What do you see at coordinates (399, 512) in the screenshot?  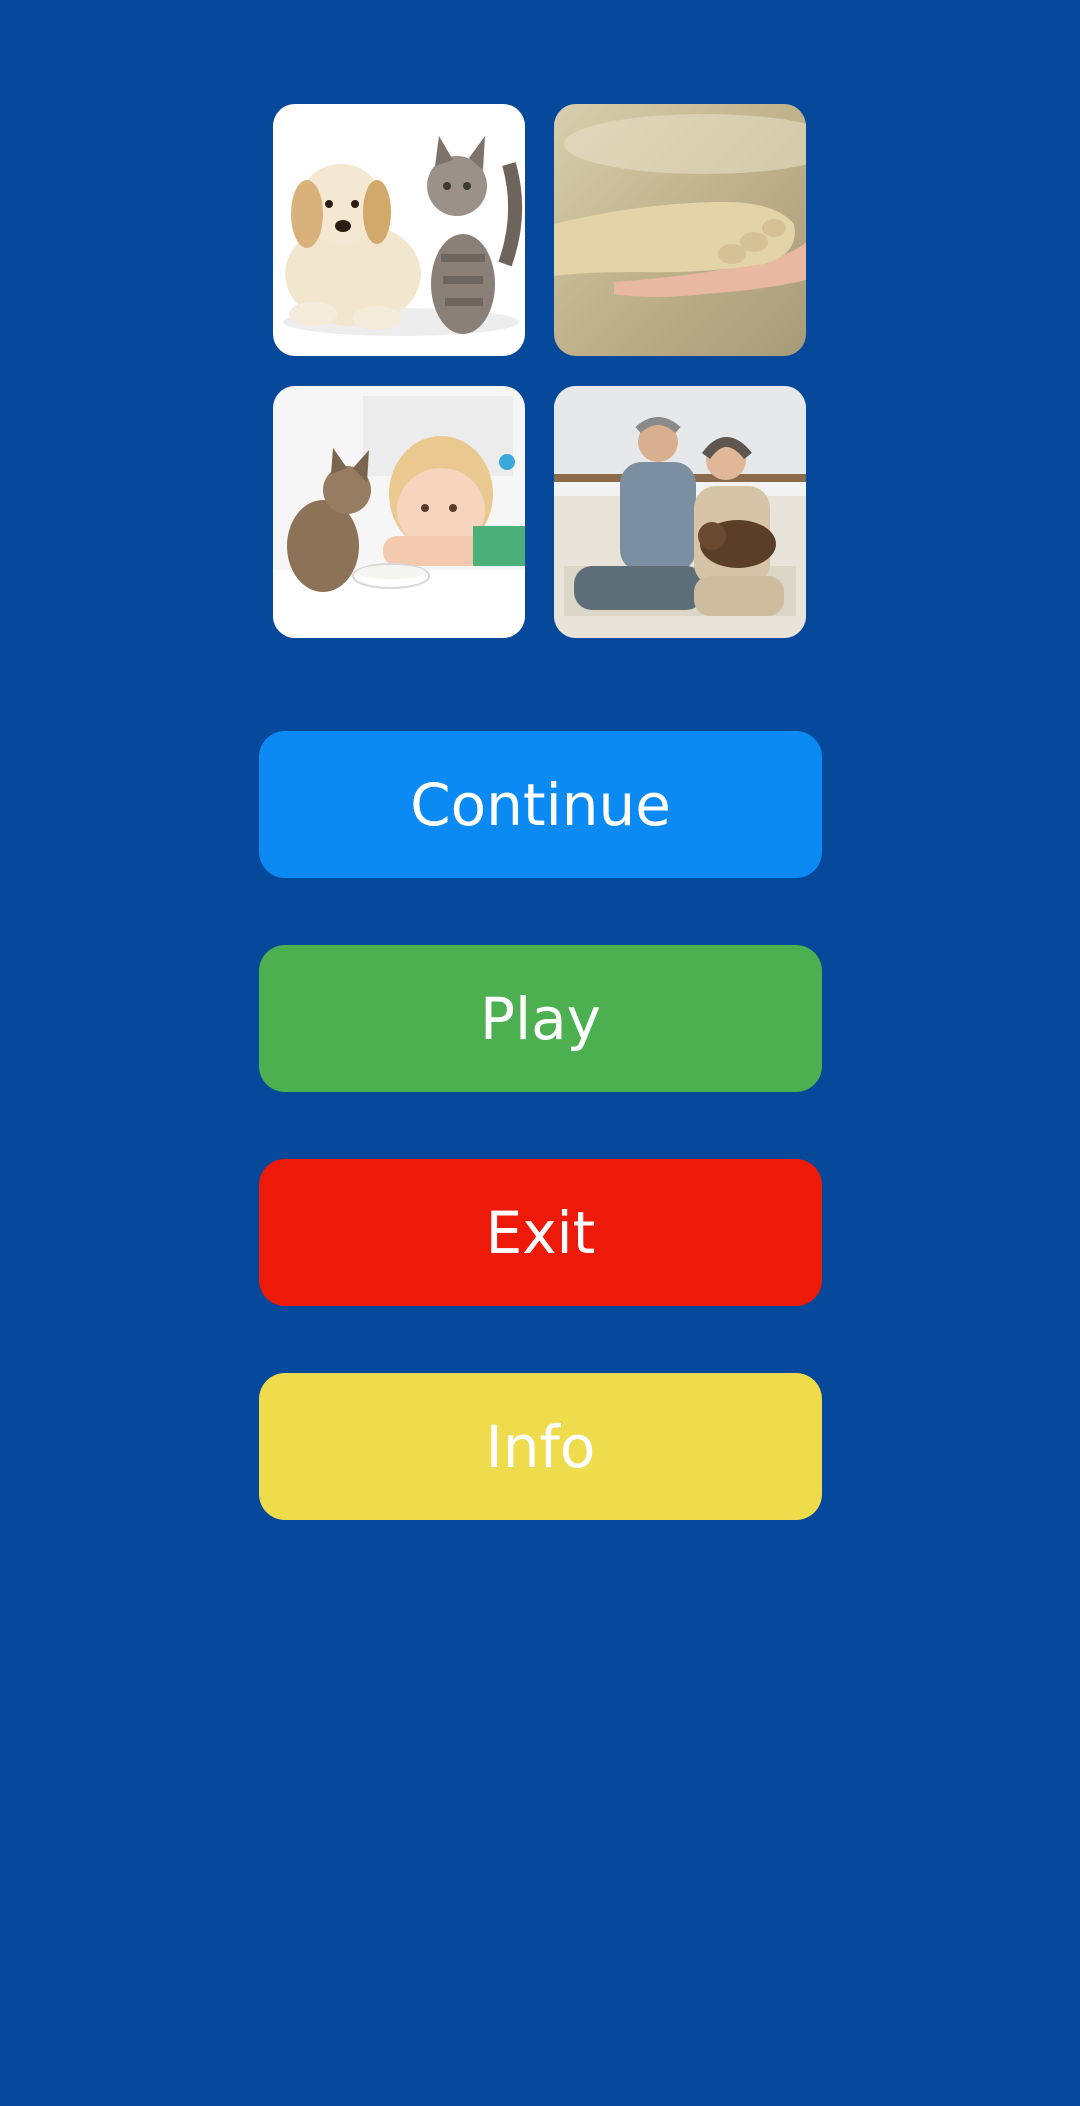 I see `girl-with-kitten-photo` at bounding box center [399, 512].